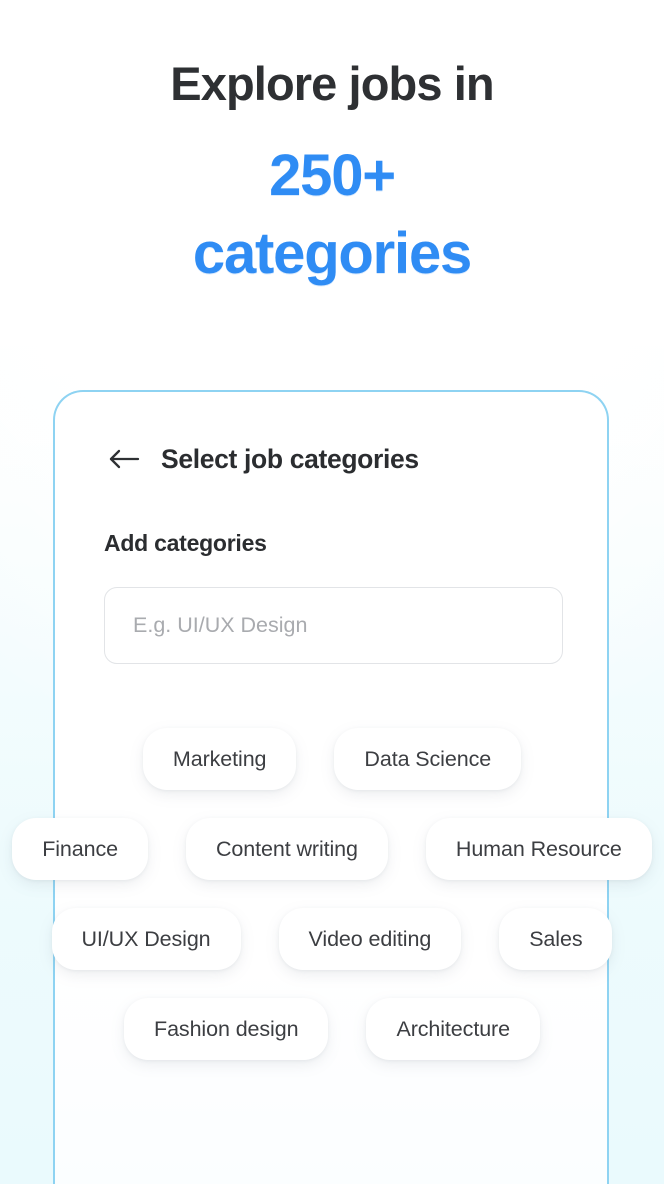 This screenshot has height=1184, width=664. I want to click on category-chip: Finance, so click(80, 849).